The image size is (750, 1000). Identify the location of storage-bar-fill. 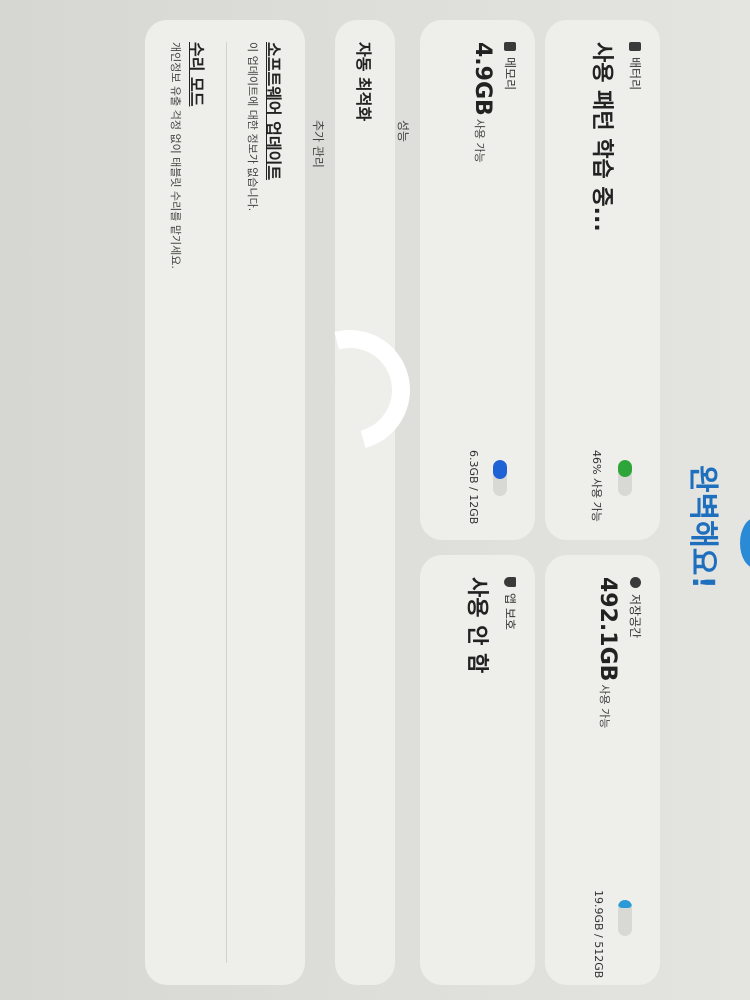
(625, 904).